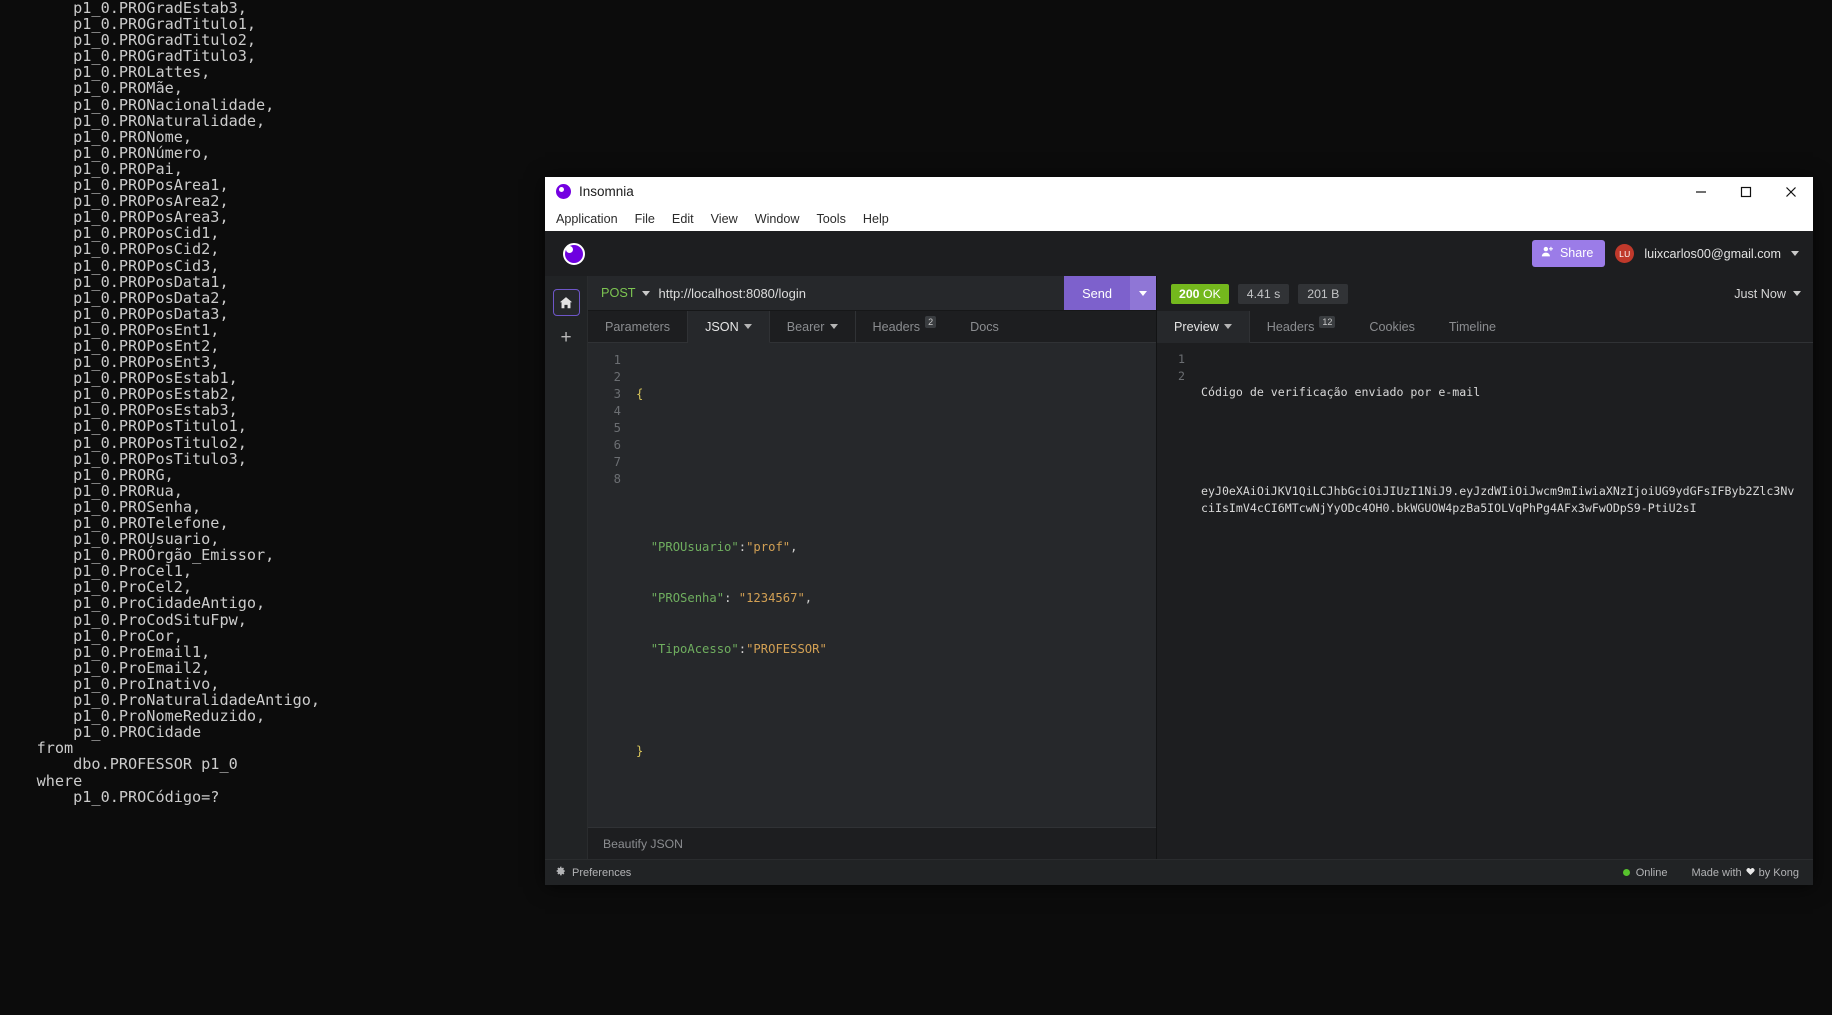 The height and width of the screenshot is (1015, 1832). Describe the element at coordinates (1745, 192) in the screenshot. I see `maximize-icon` at that location.